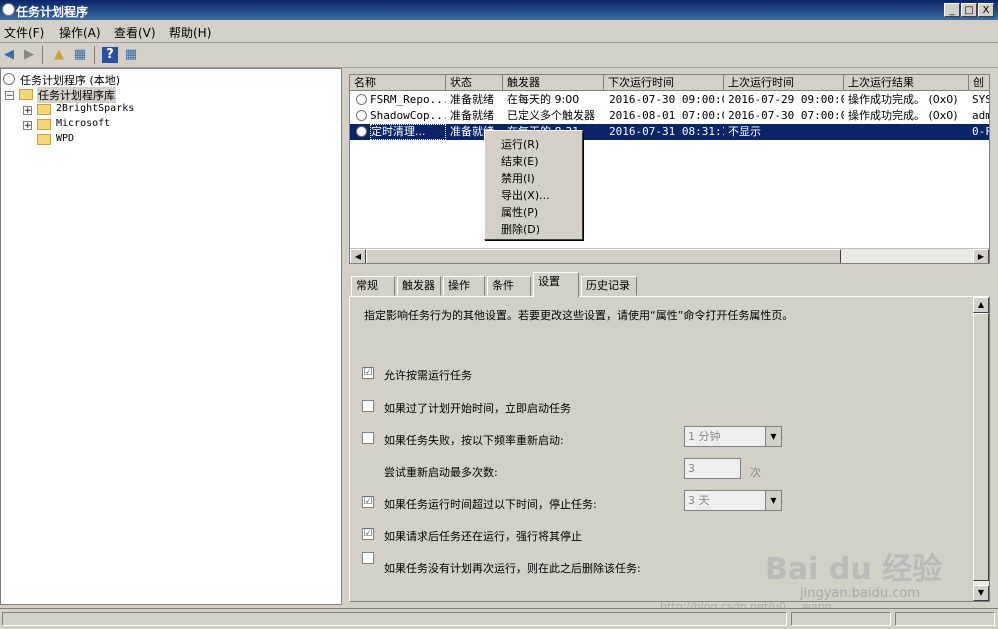 The image size is (998, 629). Describe the element at coordinates (368, 438) in the screenshot. I see `restart-on-fail-checkbox` at that location.